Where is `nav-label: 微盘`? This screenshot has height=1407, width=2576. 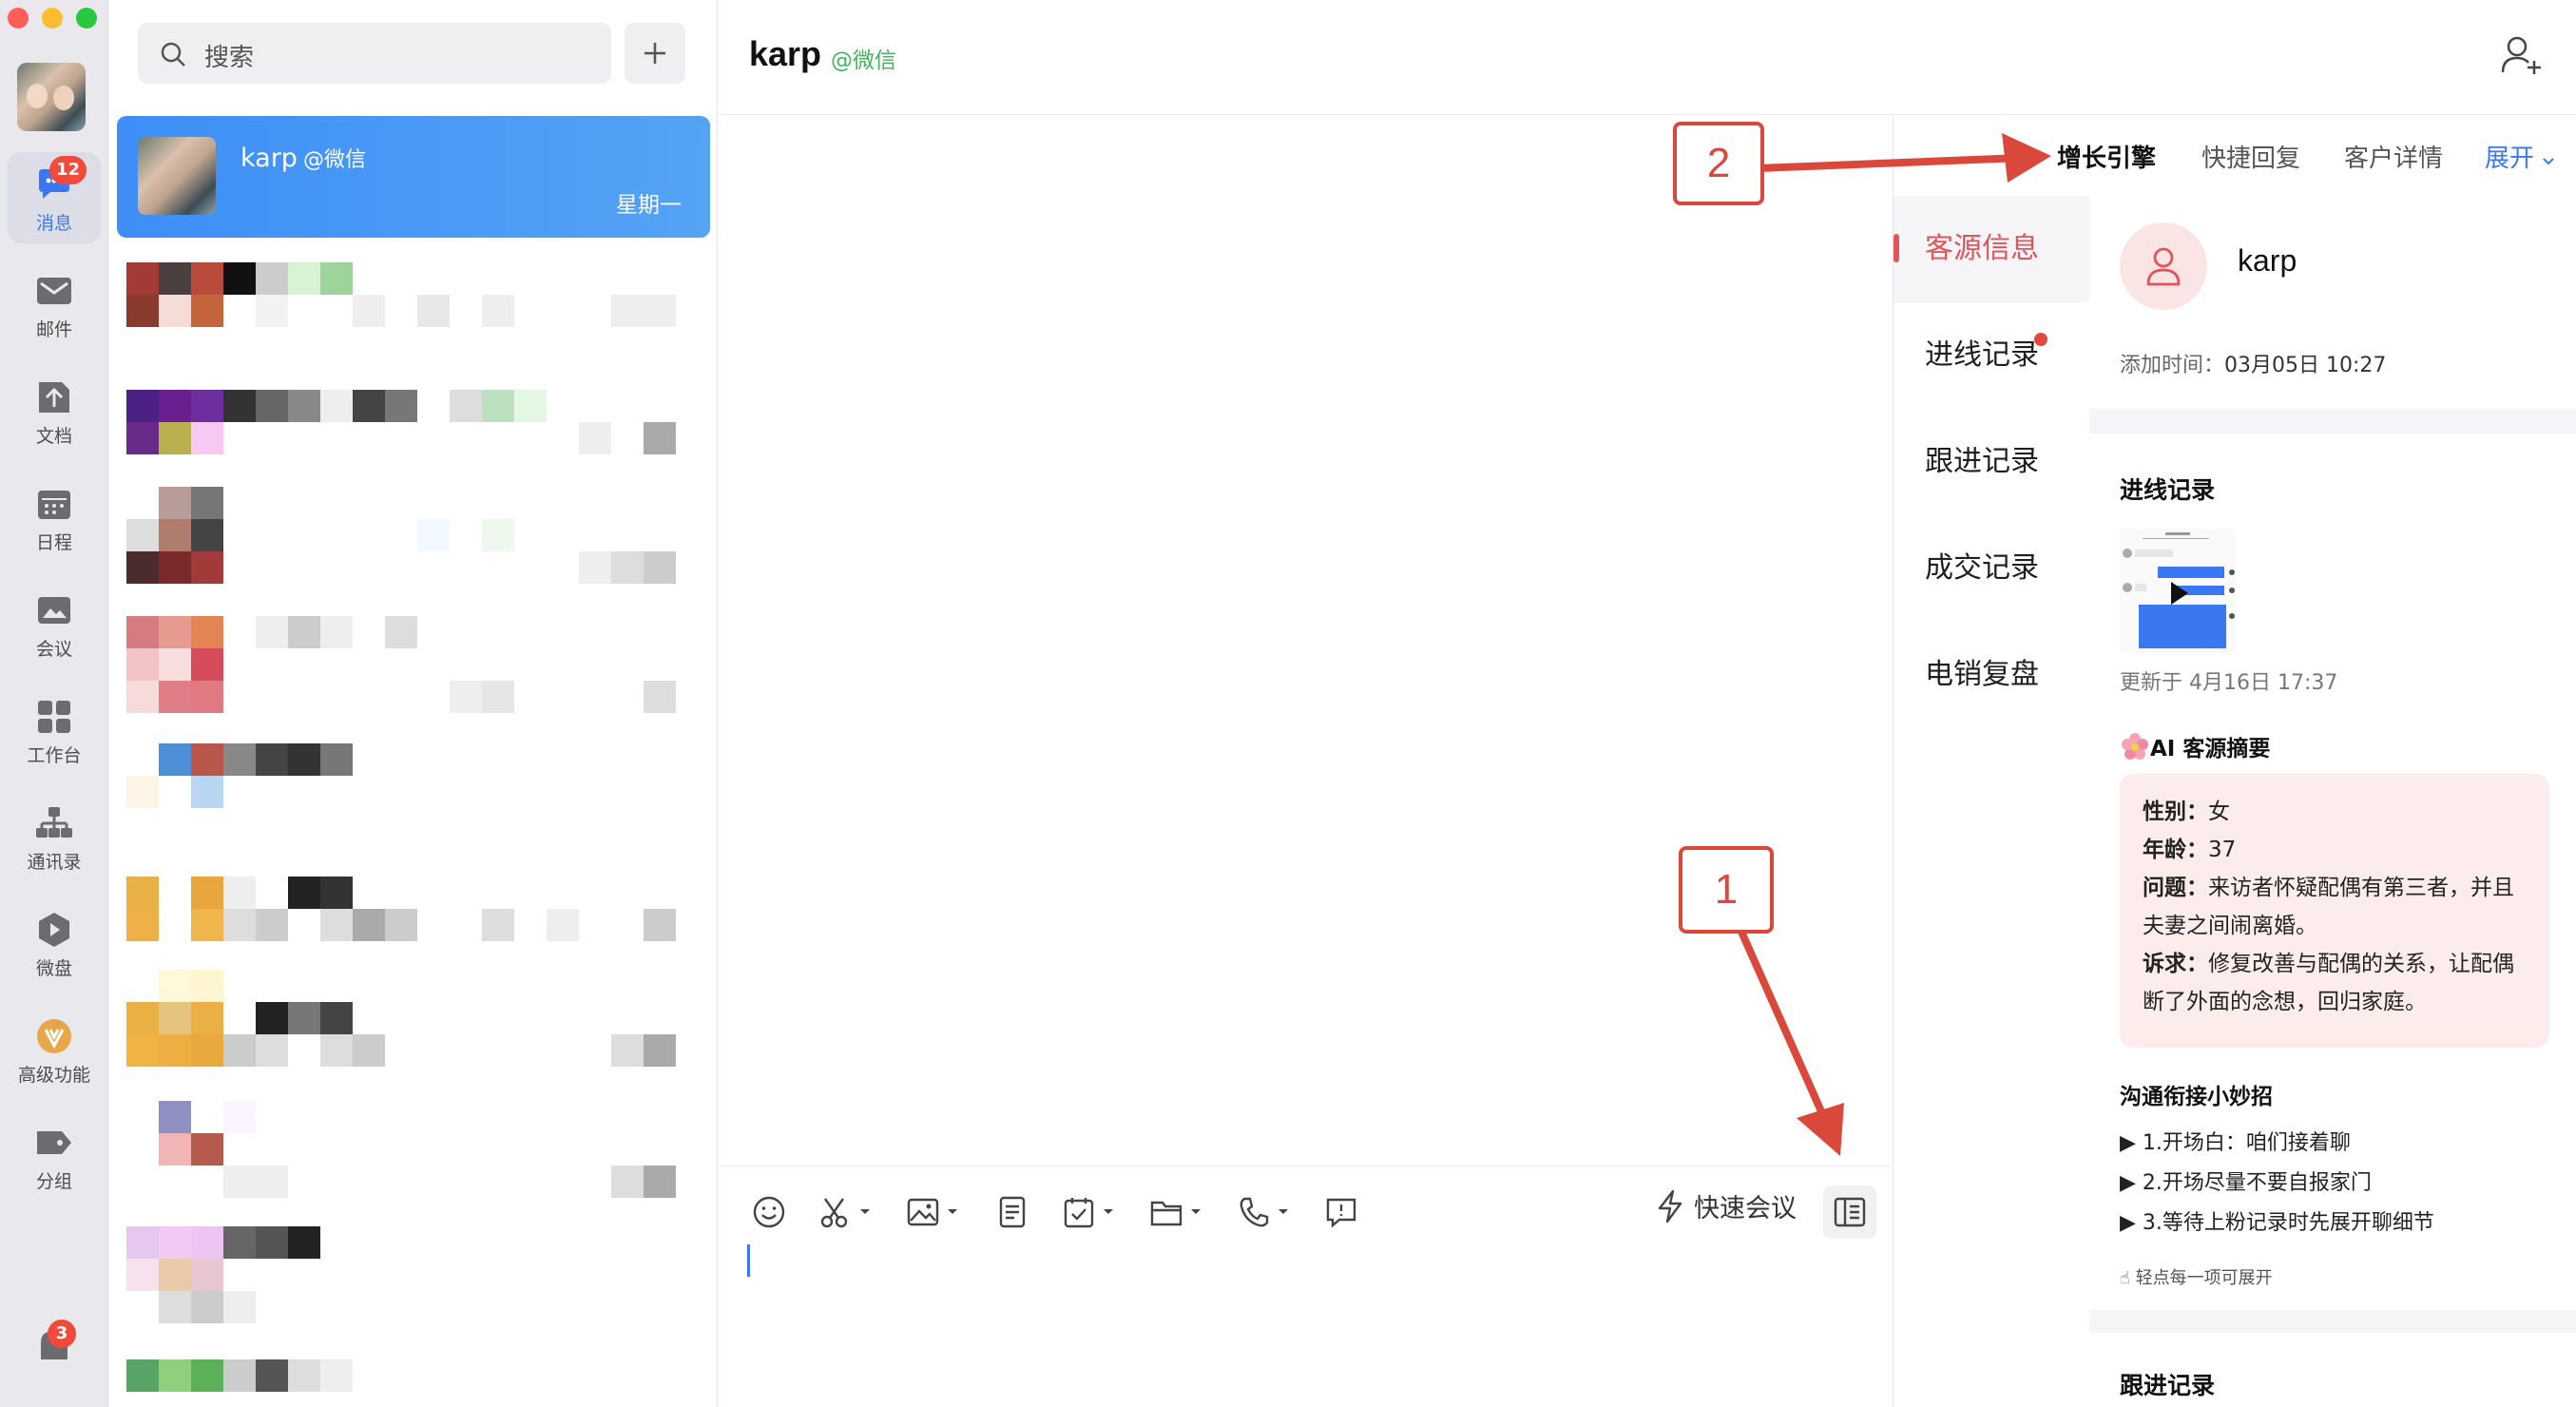
nav-label: 微盘 is located at coordinates (53, 968).